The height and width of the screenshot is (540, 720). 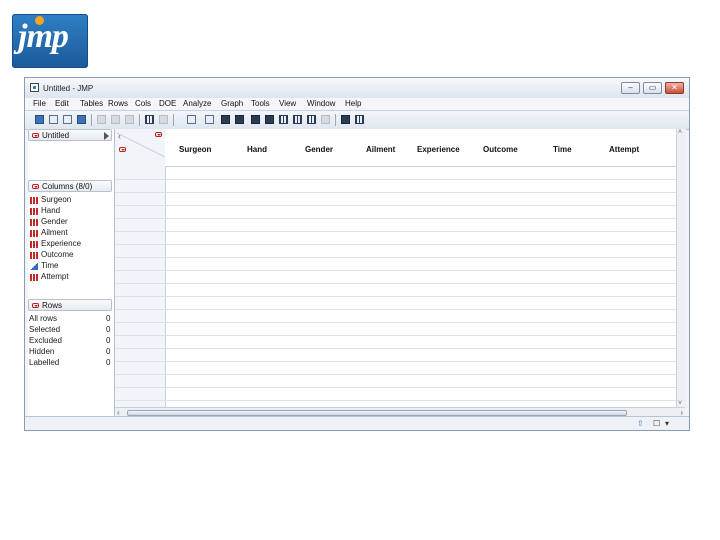 I want to click on columns-header-label: Columns (8/0), so click(x=67, y=186).